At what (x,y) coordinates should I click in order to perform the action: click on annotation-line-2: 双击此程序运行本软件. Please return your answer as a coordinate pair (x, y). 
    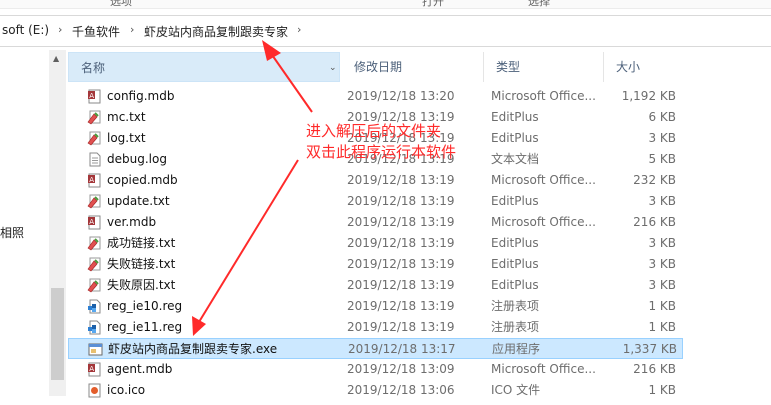
    Looking at the image, I should click on (381, 152).